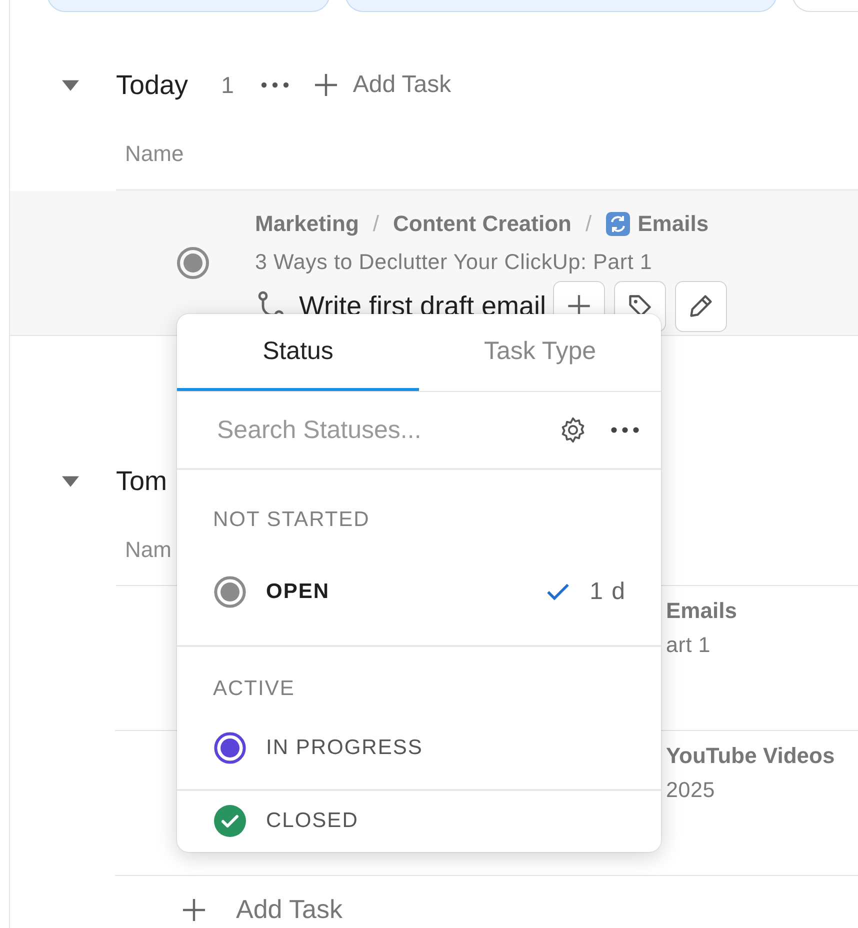 The width and height of the screenshot is (858, 928). Describe the element at coordinates (618, 224) in the screenshot. I see `sync-icon` at that location.